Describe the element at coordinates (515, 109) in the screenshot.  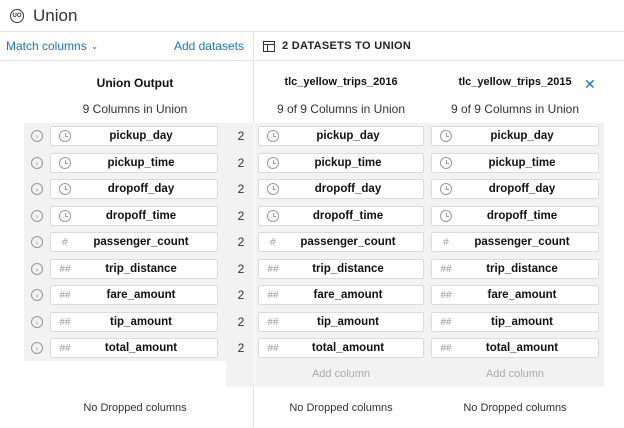
I see `dataset-summary-2015: 9 of 9 Columns in Union` at that location.